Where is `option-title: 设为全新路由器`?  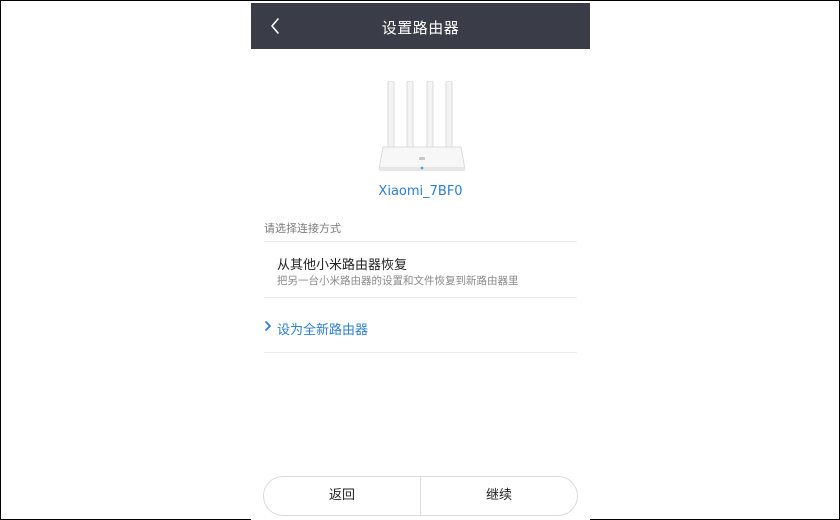
option-title: 设为全新路由器 is located at coordinates (323, 330).